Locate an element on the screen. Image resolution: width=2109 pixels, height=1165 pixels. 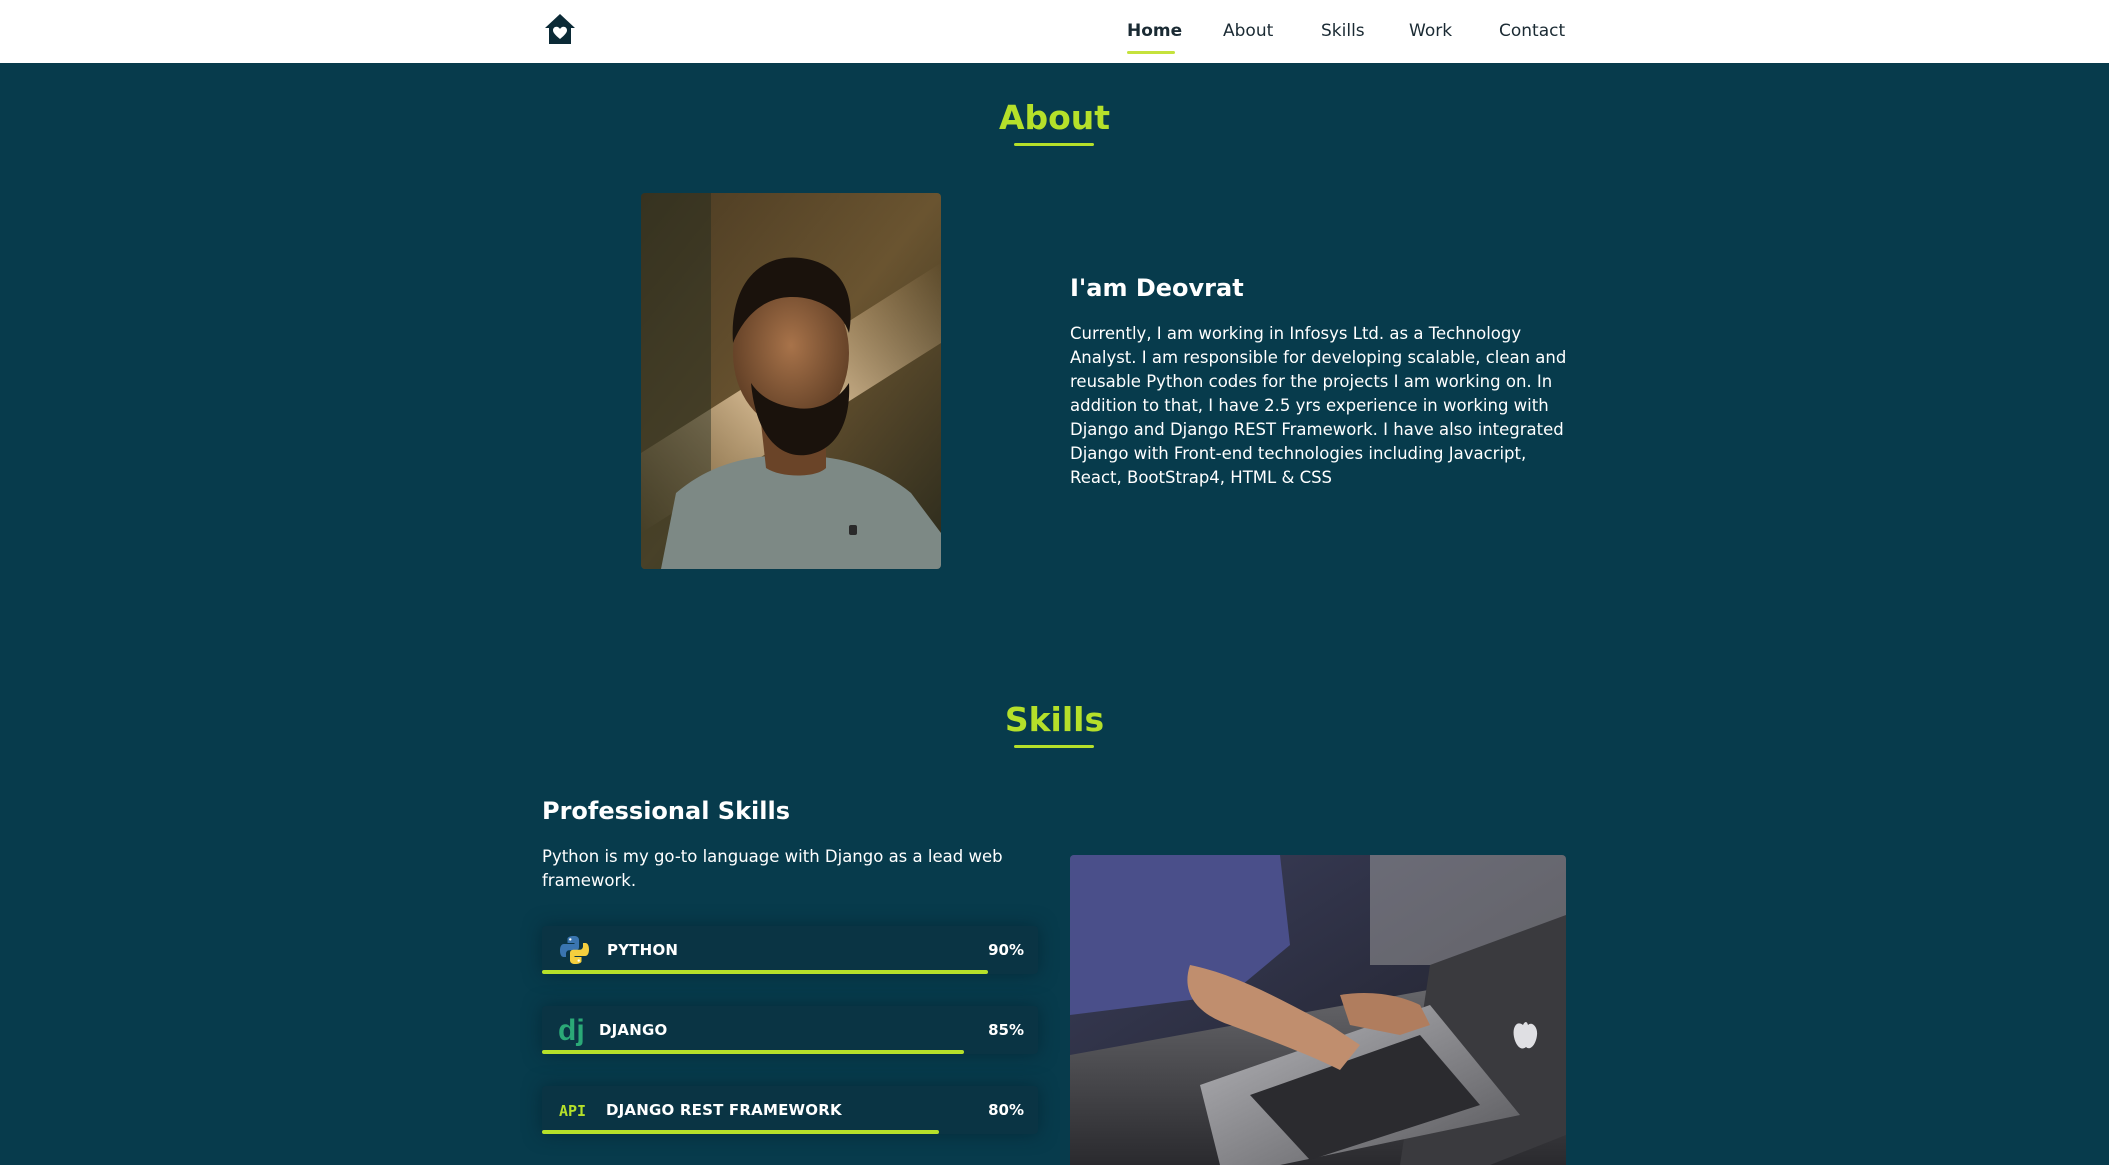
laptop-photo is located at coordinates (1318, 1010).